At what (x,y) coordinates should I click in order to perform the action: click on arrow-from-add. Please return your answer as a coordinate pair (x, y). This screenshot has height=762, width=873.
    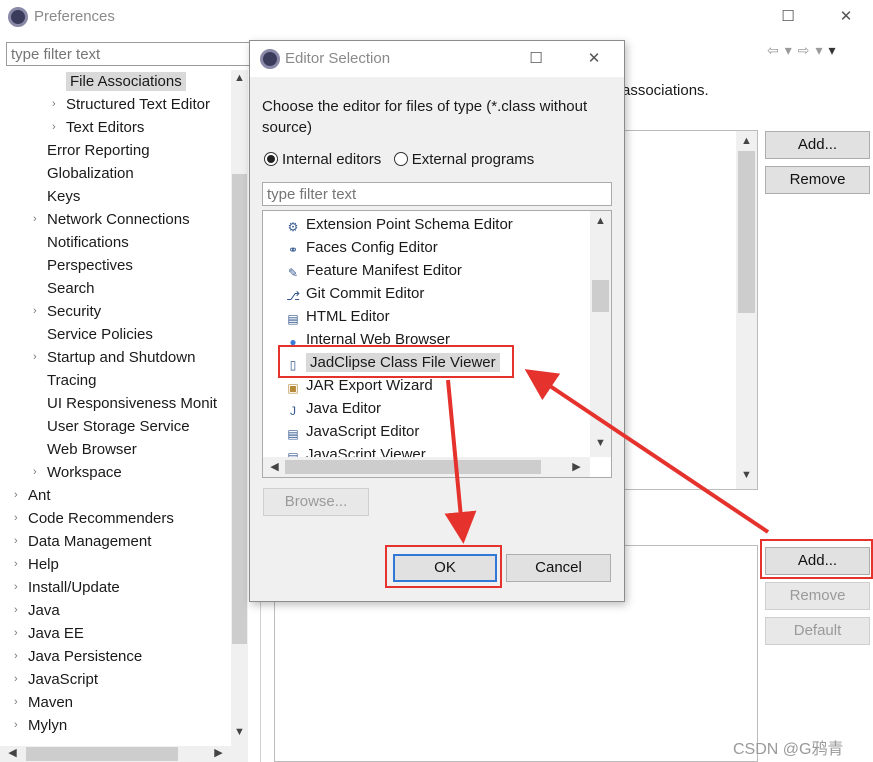
    Looking at the image, I should click on (647, 451).